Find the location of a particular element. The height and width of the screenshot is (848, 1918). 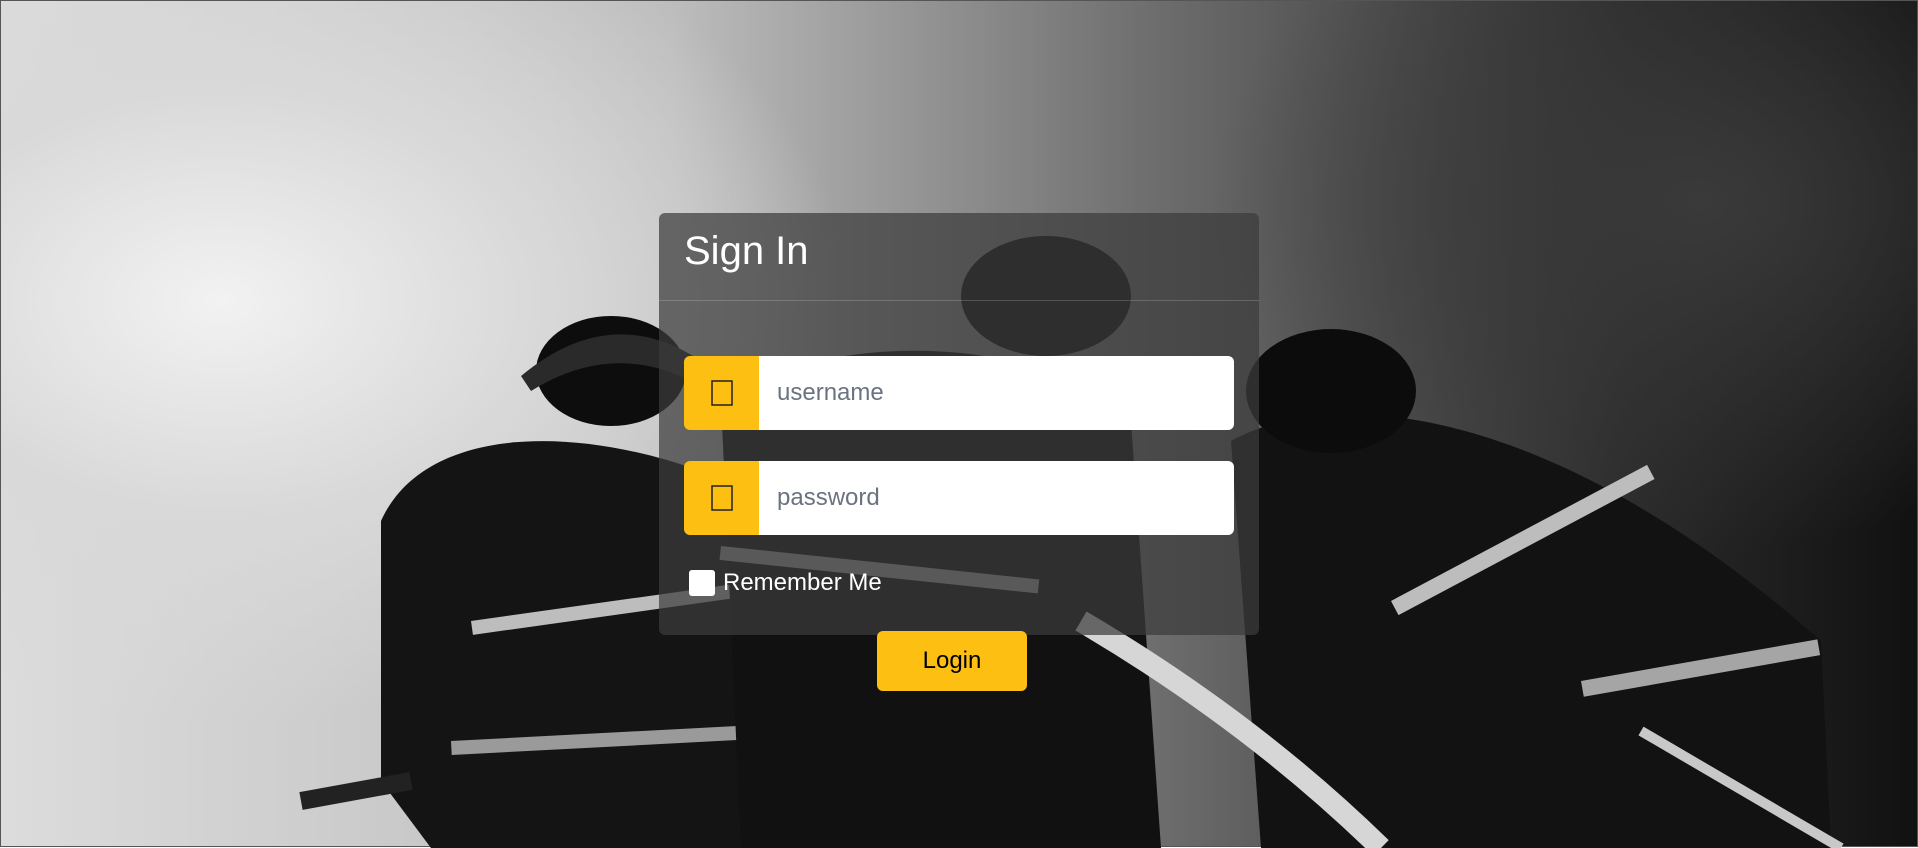

remember-me-checkbox is located at coordinates (702, 583).